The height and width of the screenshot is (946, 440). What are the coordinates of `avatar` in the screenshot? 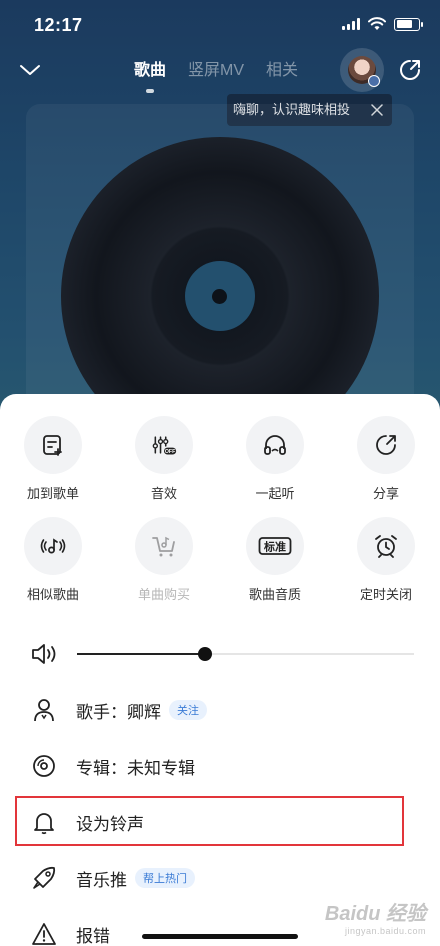 It's located at (364, 71).